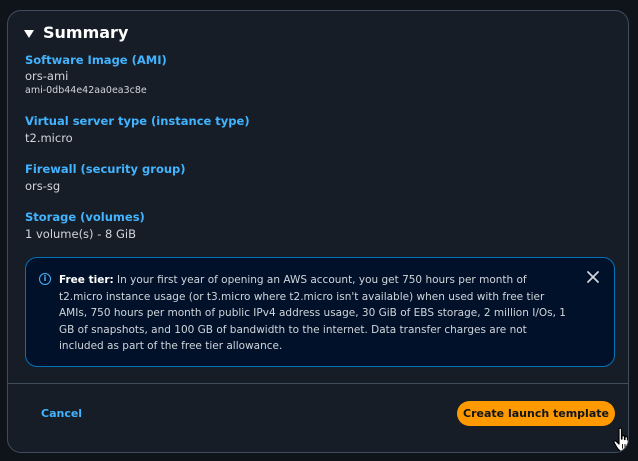  I want to click on create-launch-template-button: Create launch template, so click(536, 413).